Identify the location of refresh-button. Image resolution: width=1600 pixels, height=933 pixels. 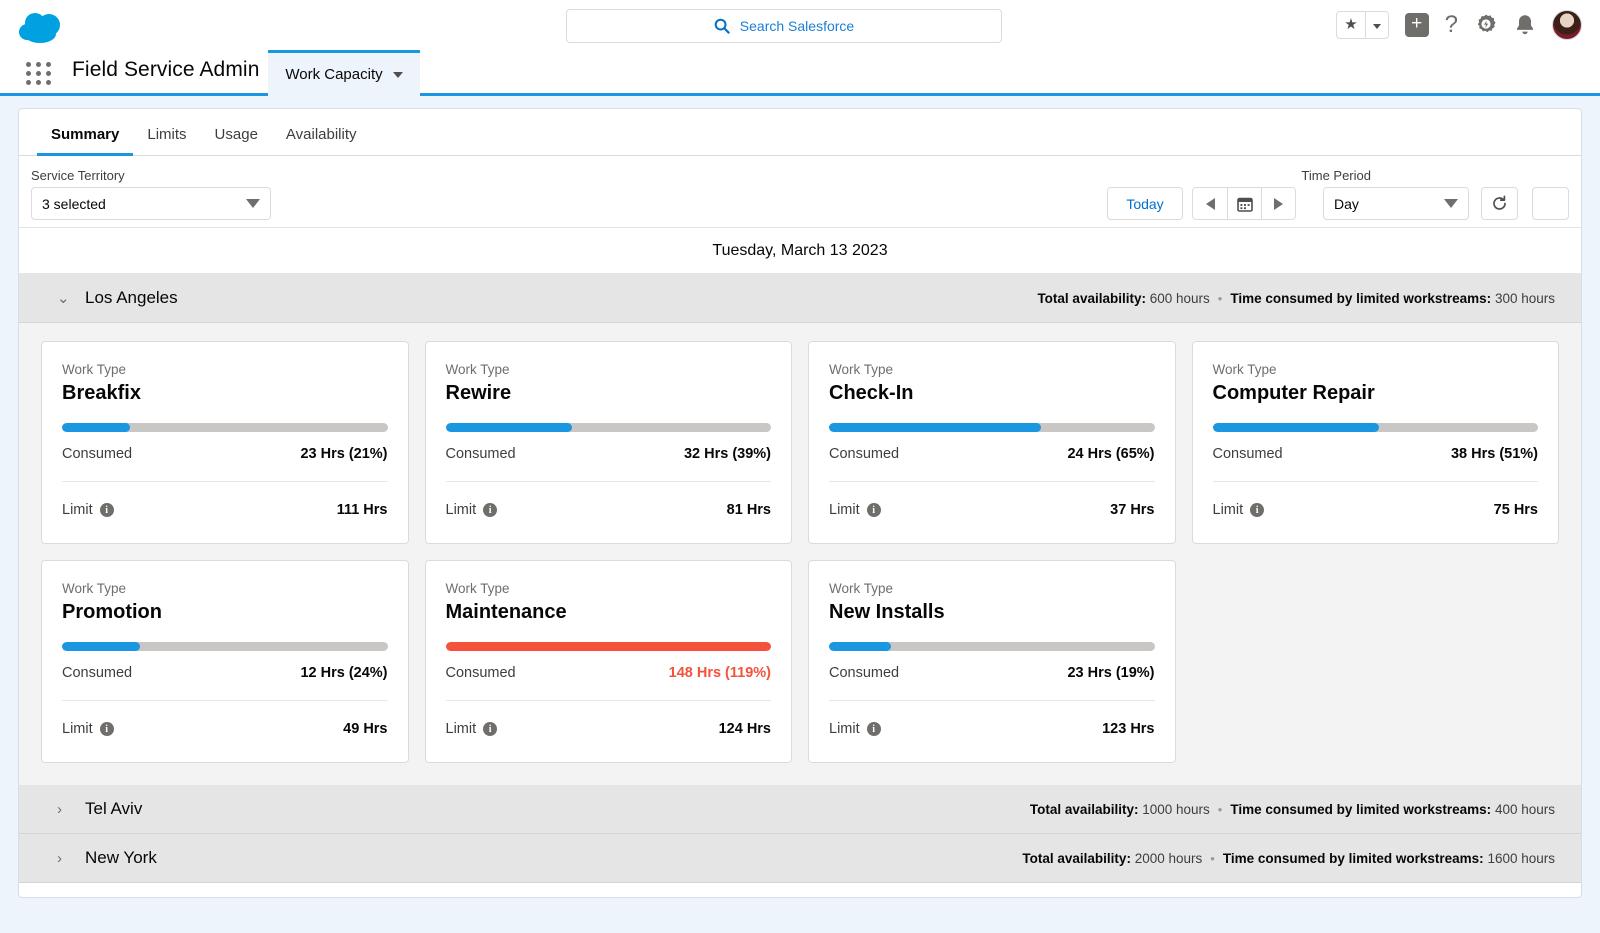
(1499, 203).